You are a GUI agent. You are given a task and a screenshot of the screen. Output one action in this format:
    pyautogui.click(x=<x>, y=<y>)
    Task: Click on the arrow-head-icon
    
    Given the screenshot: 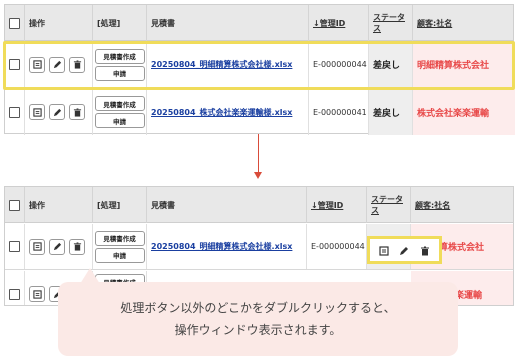 What is the action you would take?
    pyautogui.click(x=258, y=175)
    